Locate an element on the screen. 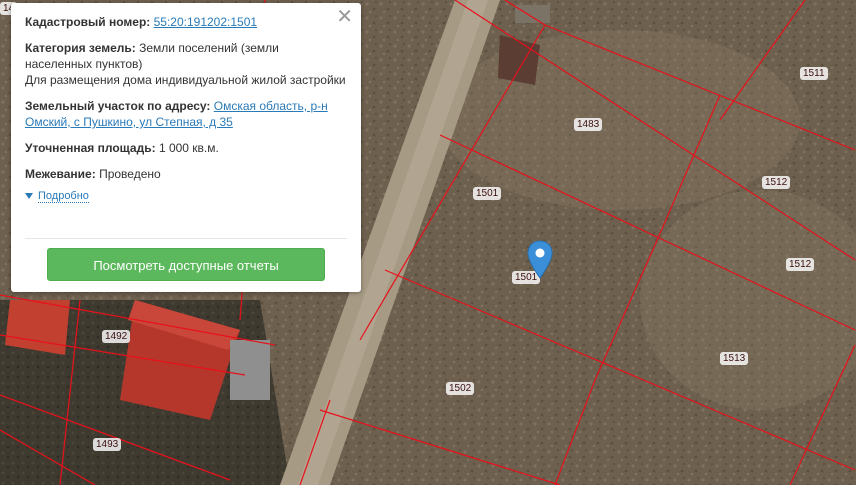 This screenshot has height=485, width=856. cadastral-number-link: 55:20:191202:1501 is located at coordinates (205, 22).